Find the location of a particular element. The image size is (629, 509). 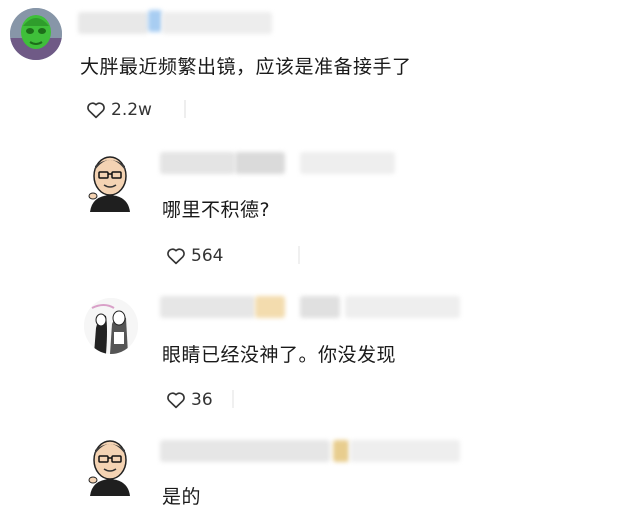

like-button: 564 is located at coordinates (194, 256).